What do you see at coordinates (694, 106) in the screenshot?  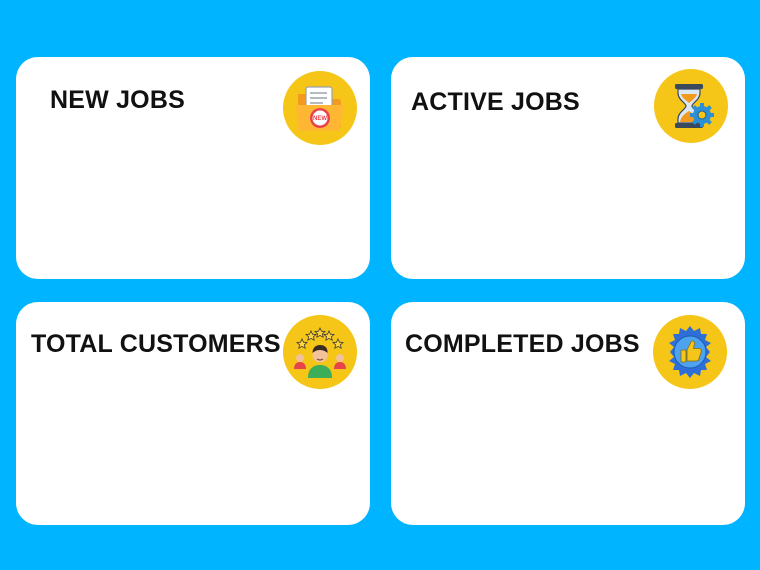 I see `hourglass-gear-icon` at bounding box center [694, 106].